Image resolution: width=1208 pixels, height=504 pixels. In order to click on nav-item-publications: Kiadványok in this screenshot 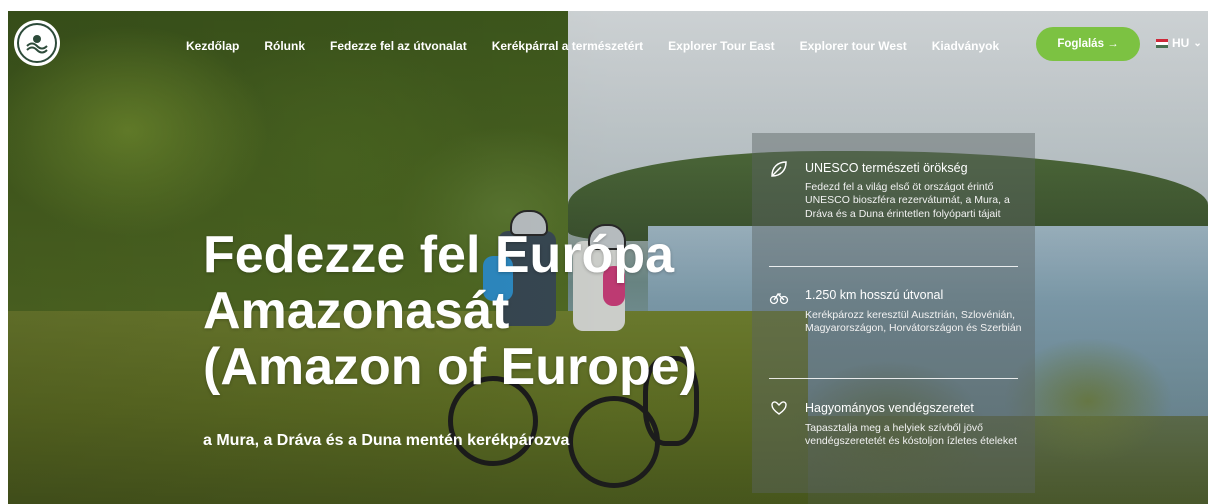, I will do `click(965, 46)`.